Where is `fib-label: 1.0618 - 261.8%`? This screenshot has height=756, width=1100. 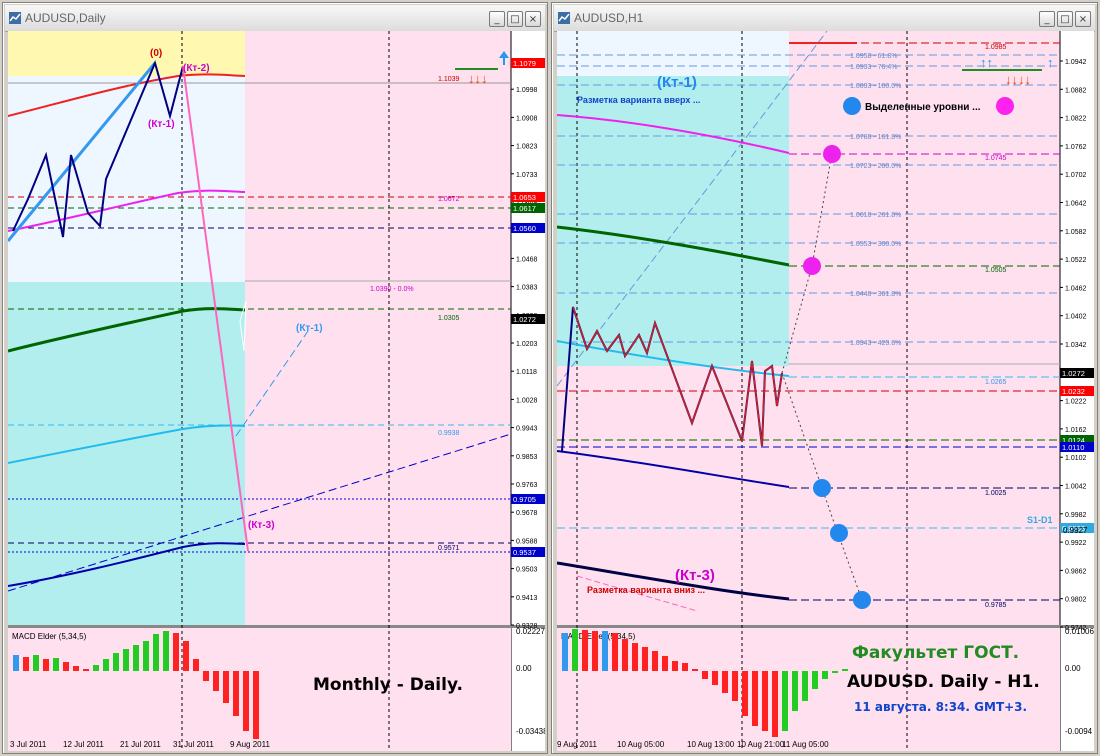 fib-label: 1.0618 - 261.8% is located at coordinates (875, 215).